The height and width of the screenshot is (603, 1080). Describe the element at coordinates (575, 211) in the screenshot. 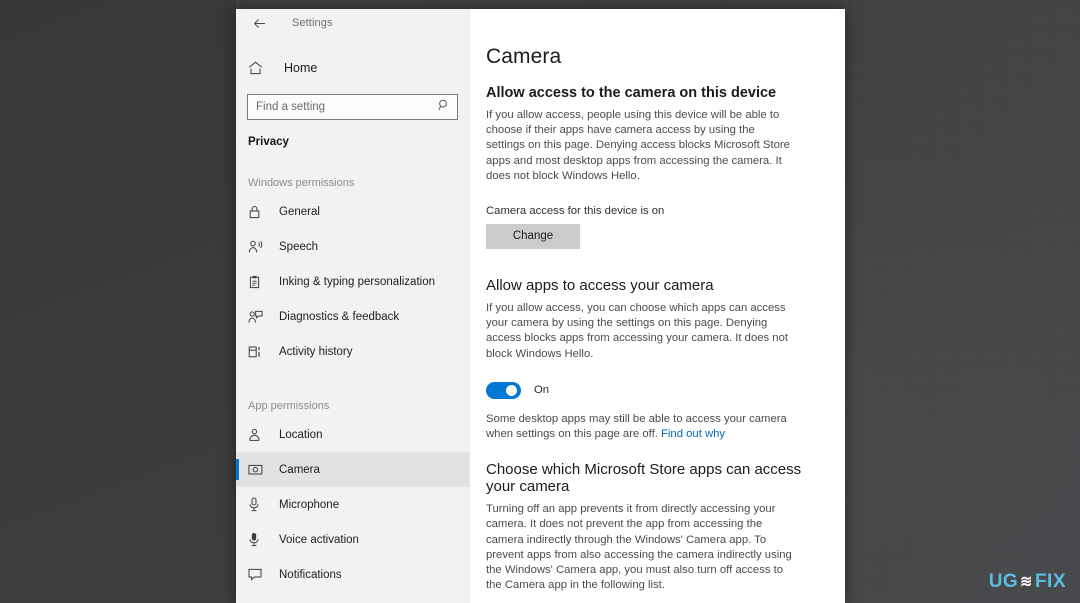

I see `device-access-status: Camera access for this device is on` at that location.